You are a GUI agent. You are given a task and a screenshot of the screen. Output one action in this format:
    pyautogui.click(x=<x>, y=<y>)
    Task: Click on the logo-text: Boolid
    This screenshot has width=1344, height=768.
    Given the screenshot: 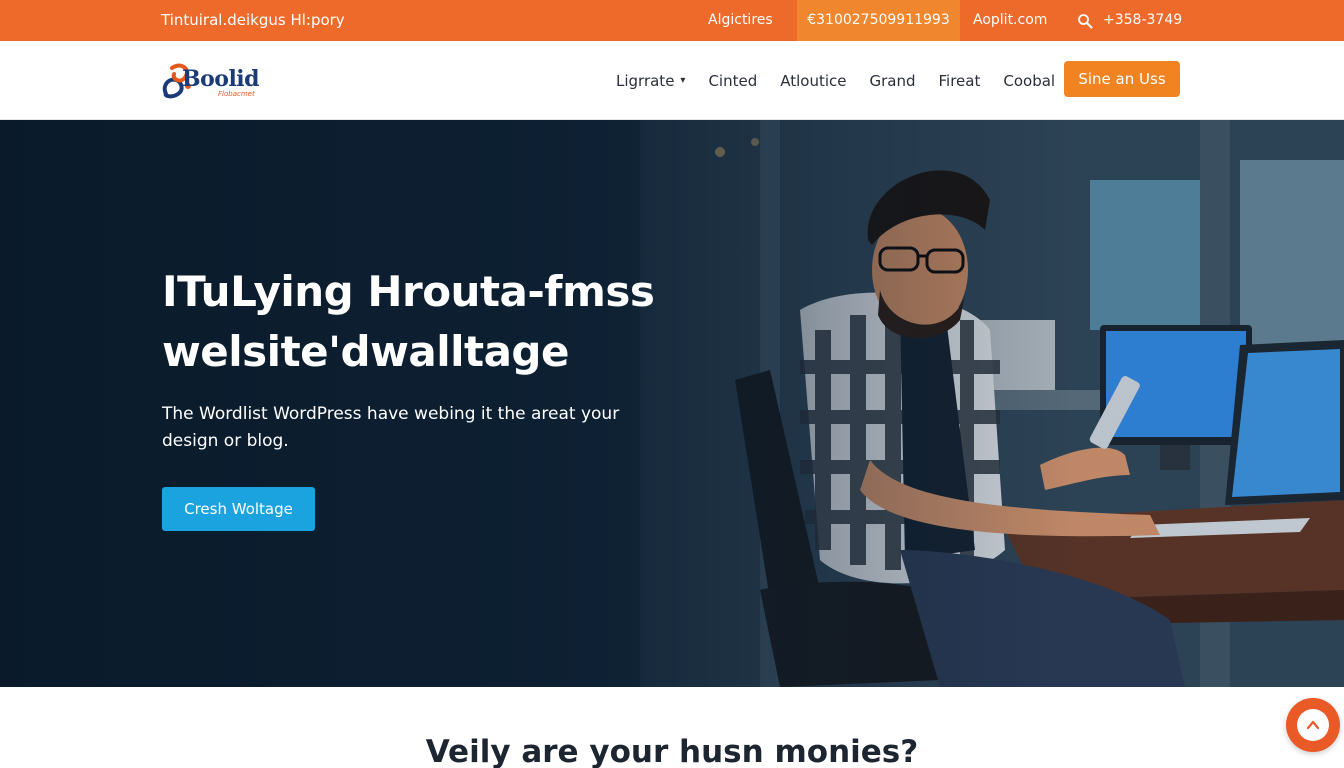 What is the action you would take?
    pyautogui.click(x=221, y=79)
    